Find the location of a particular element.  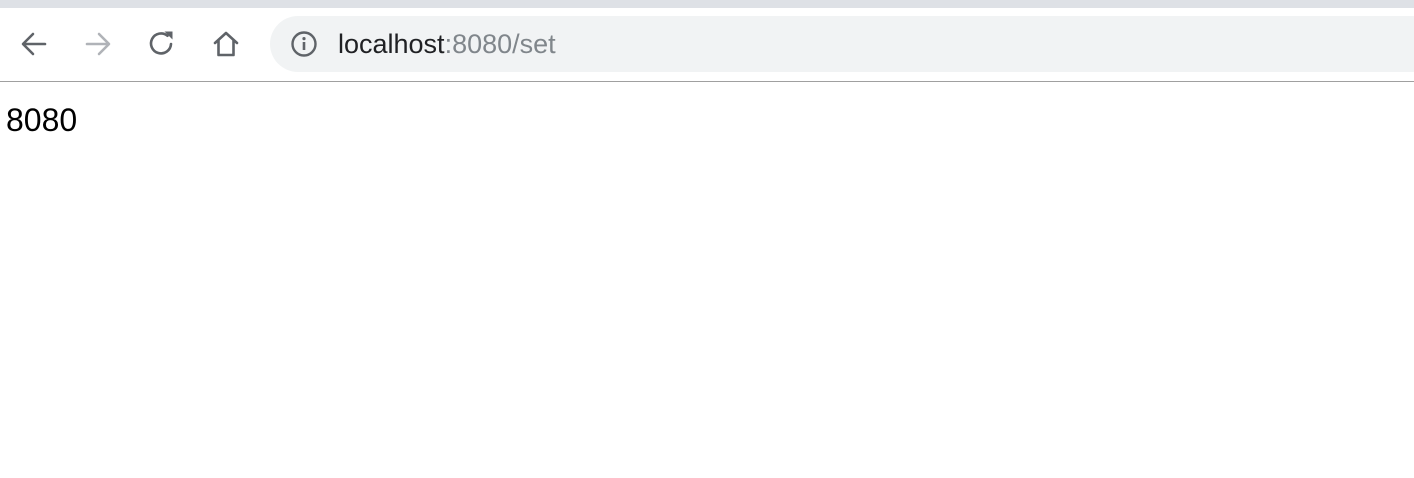

arrow-left-icon is located at coordinates (34, 44).